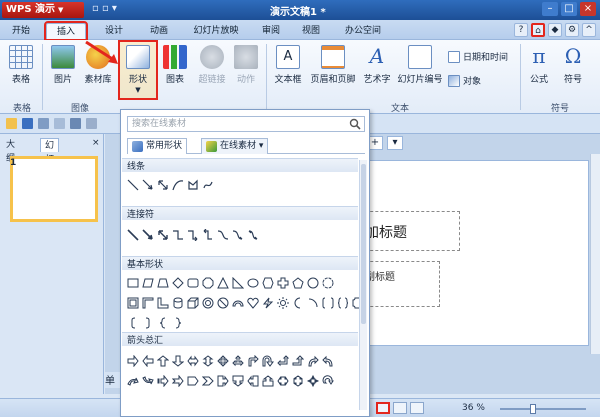 The height and width of the screenshot is (417, 600). What do you see at coordinates (66, 31) in the screenshot?
I see `tab-insert: 插入` at bounding box center [66, 31].